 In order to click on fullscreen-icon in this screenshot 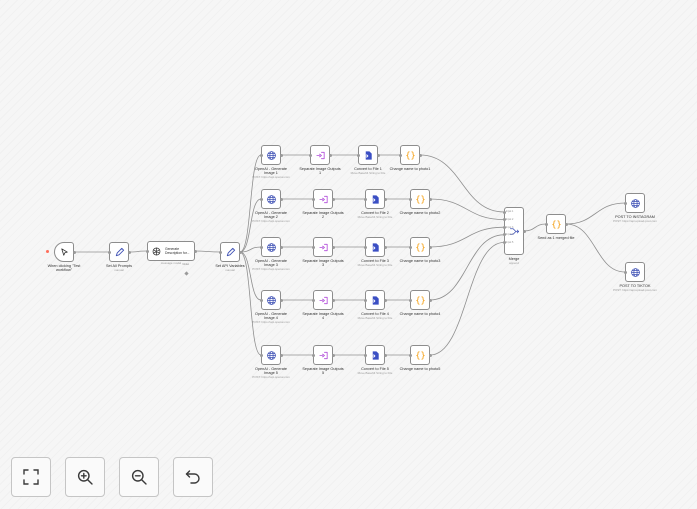, I will do `click(31, 477)`.